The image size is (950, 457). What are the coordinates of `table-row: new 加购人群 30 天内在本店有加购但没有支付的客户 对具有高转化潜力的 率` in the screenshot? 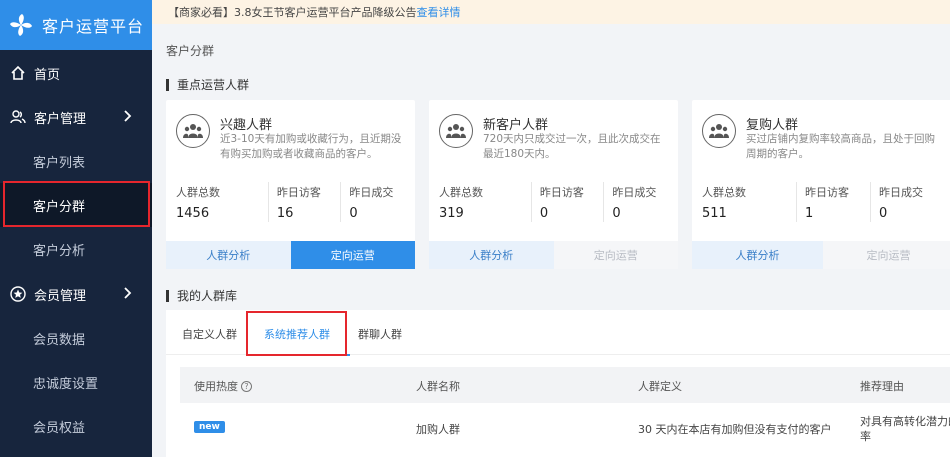 It's located at (565, 430).